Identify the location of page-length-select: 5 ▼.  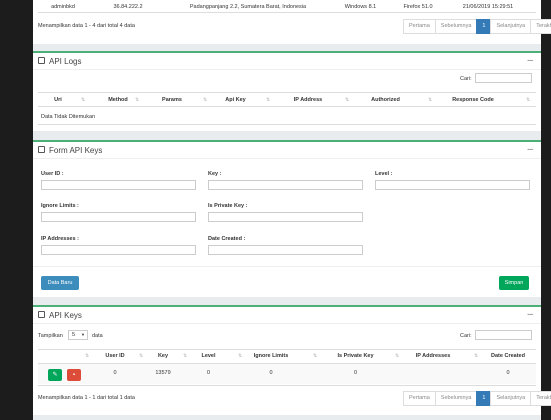
(78, 335).